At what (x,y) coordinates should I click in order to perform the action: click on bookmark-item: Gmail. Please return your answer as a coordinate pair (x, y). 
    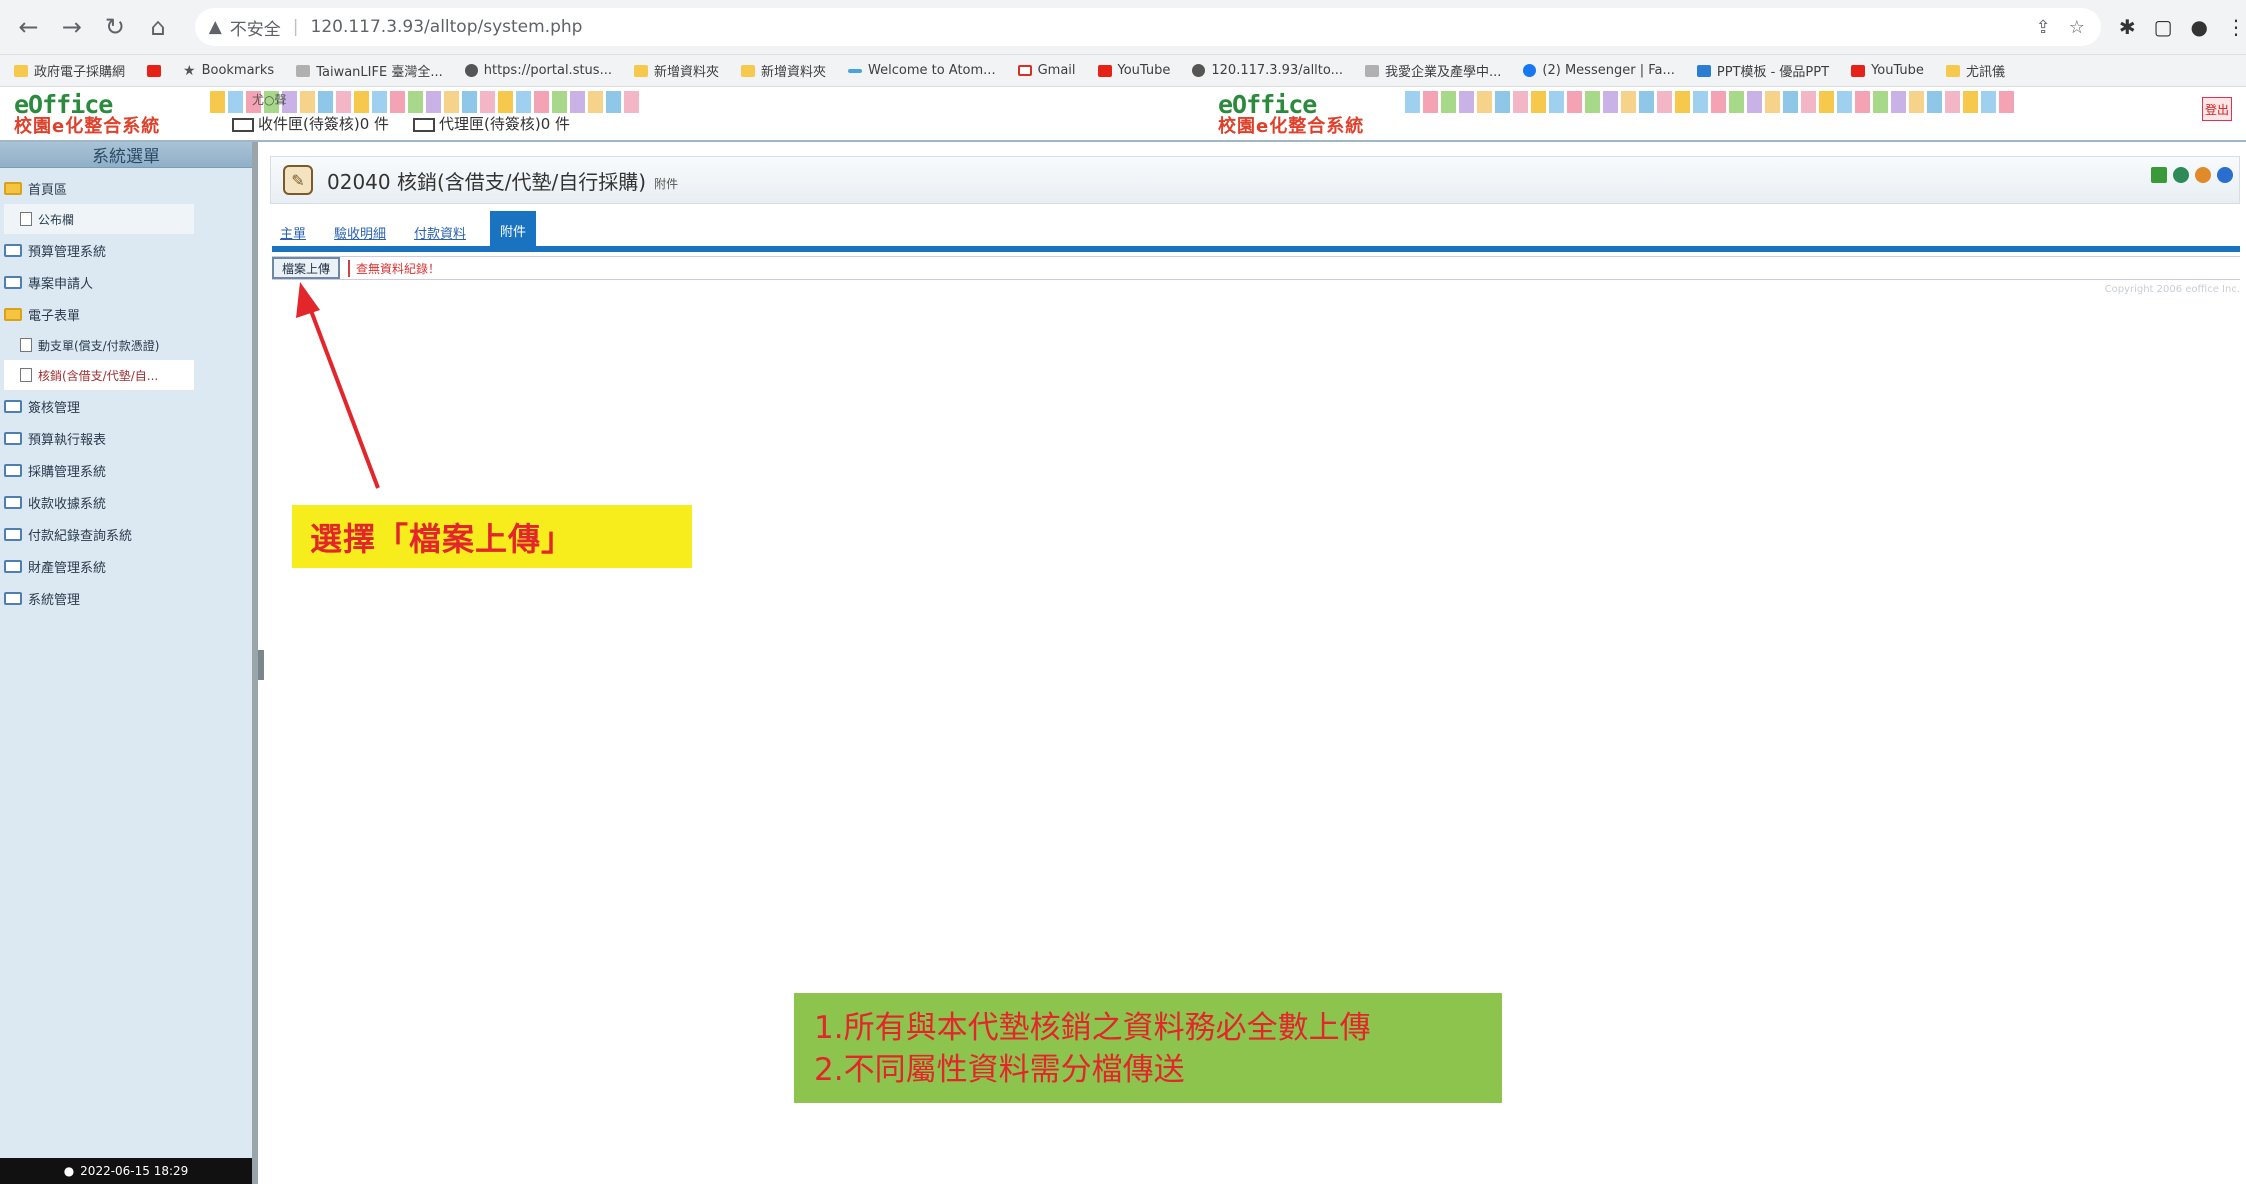
    Looking at the image, I should click on (1046, 70).